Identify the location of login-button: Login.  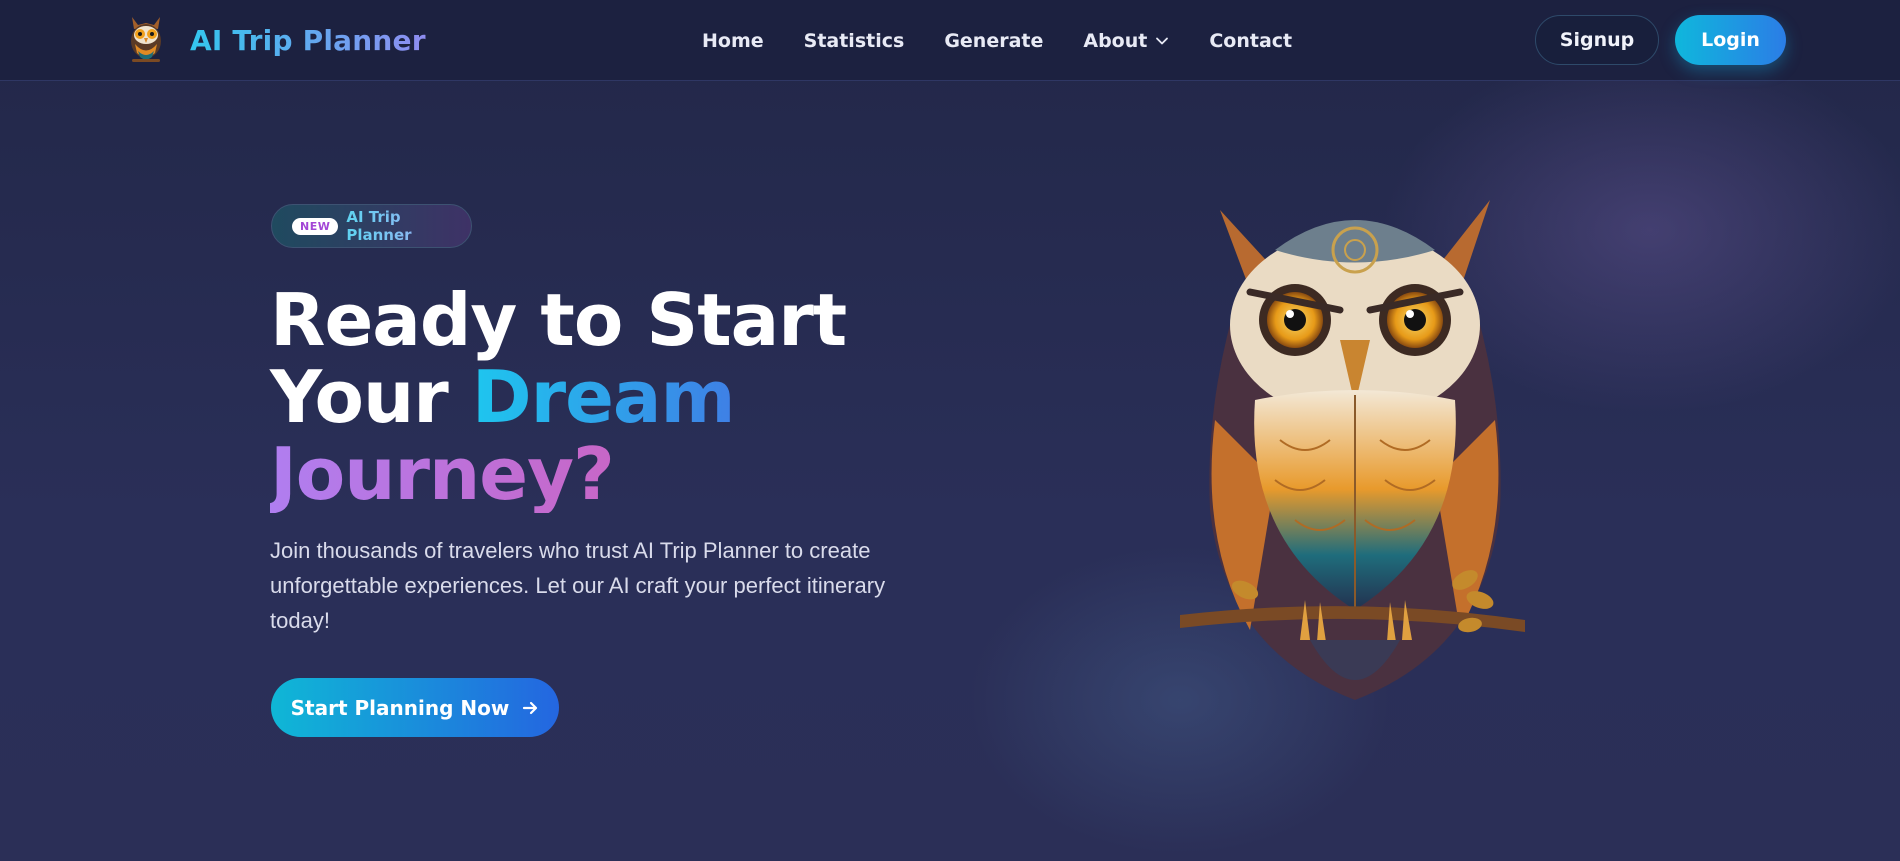
(1730, 40).